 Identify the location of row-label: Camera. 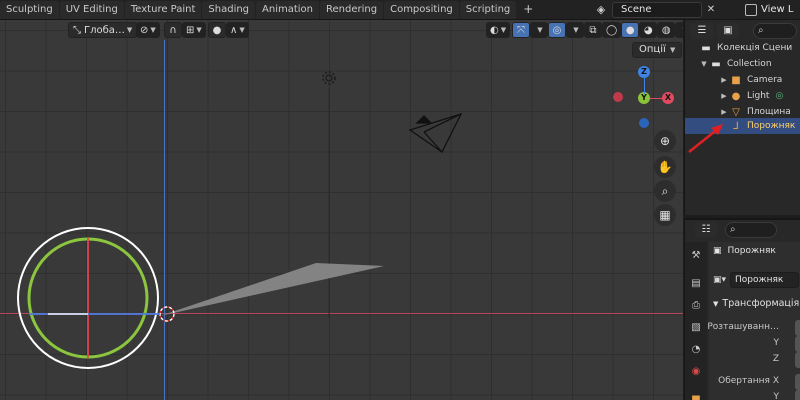
(765, 80).